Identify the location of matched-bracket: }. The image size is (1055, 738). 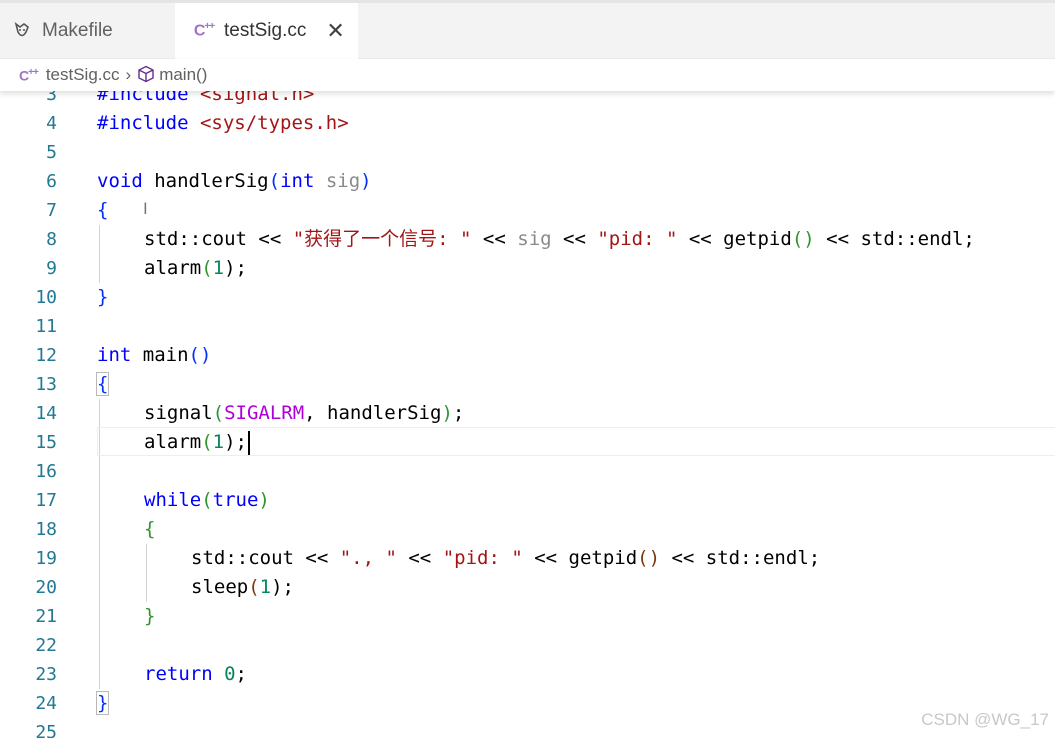
(102, 703).